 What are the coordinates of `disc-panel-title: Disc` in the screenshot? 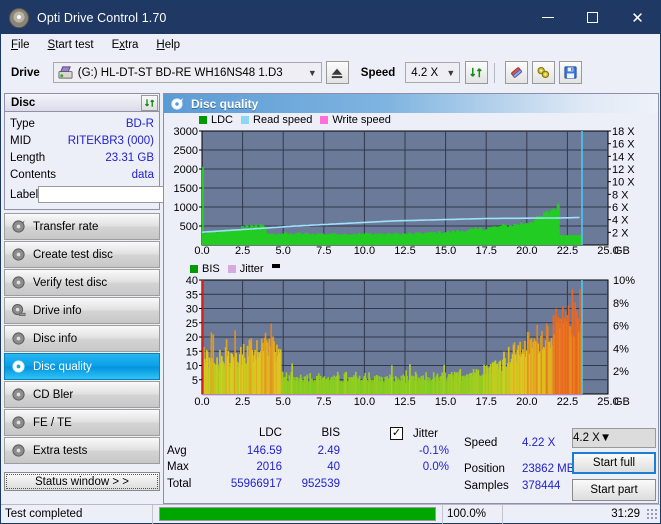 It's located at (23, 102).